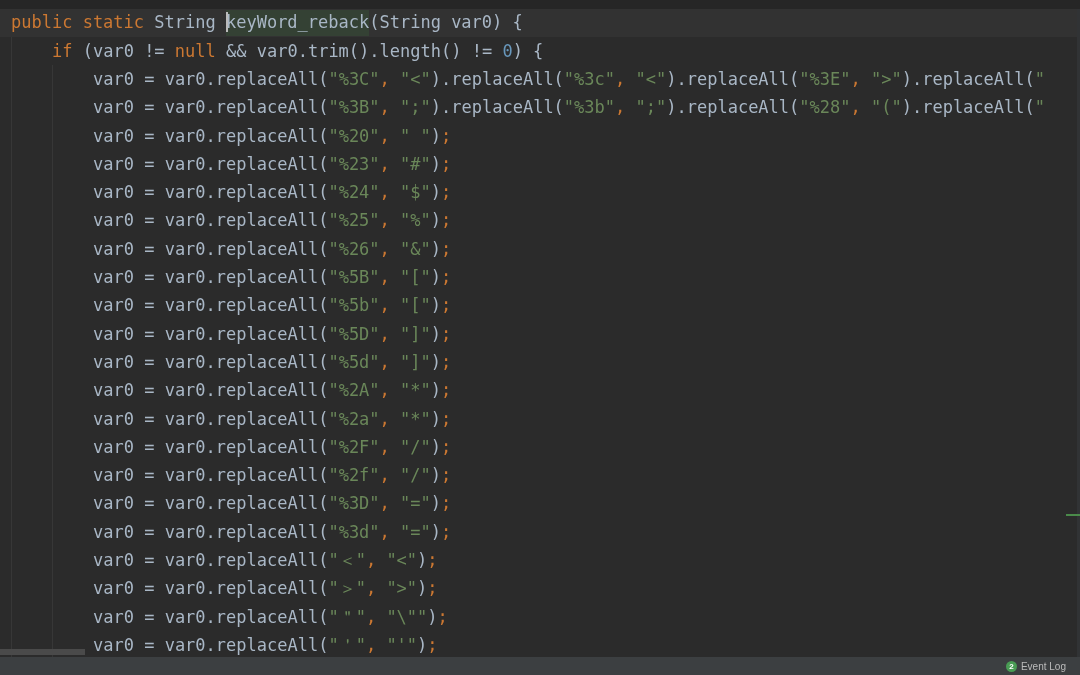 This screenshot has width=1080, height=675. I want to click on code-line: var0 = var0.replaceAll("%5D", "]");, so click(272, 334).